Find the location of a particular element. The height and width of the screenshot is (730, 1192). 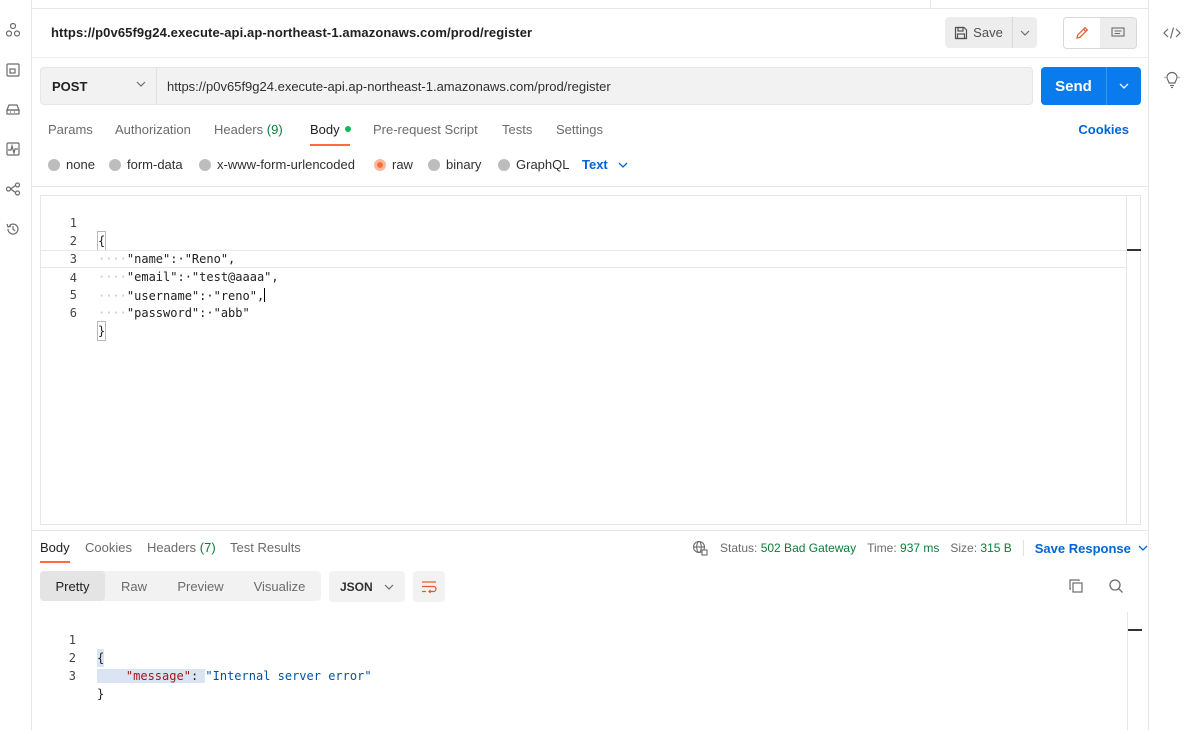

response-tab-headers-label: Headers is located at coordinates (172, 547).